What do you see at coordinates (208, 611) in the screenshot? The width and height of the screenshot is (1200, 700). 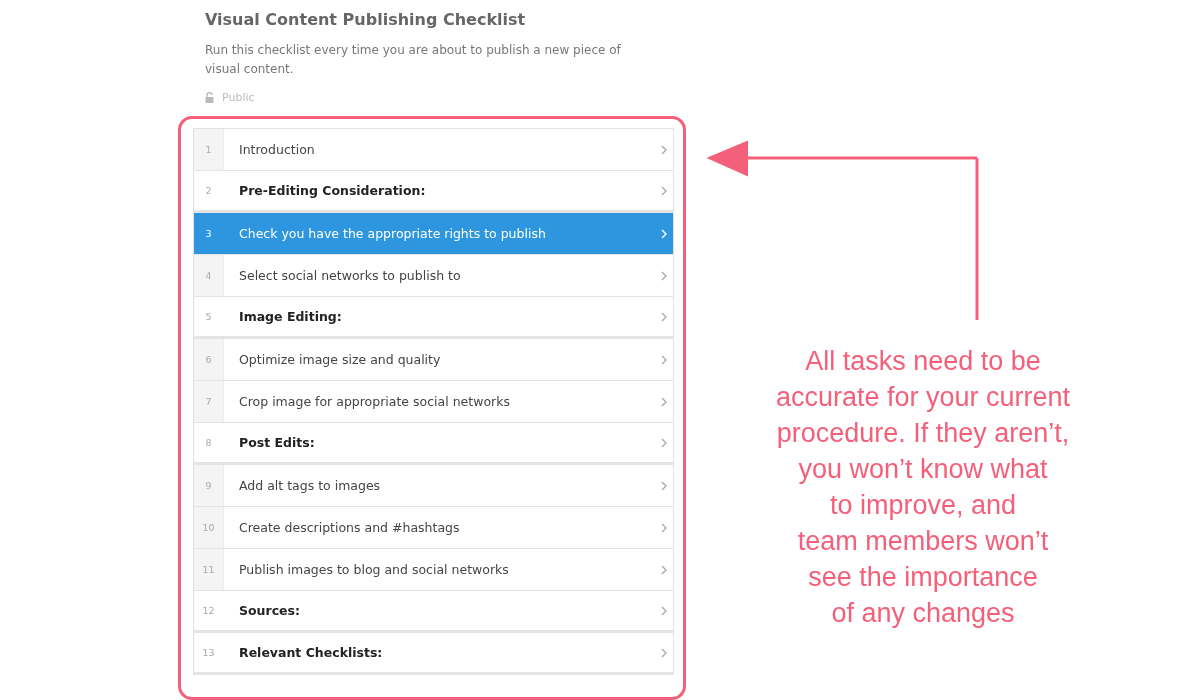 I see `task-number: 12` at bounding box center [208, 611].